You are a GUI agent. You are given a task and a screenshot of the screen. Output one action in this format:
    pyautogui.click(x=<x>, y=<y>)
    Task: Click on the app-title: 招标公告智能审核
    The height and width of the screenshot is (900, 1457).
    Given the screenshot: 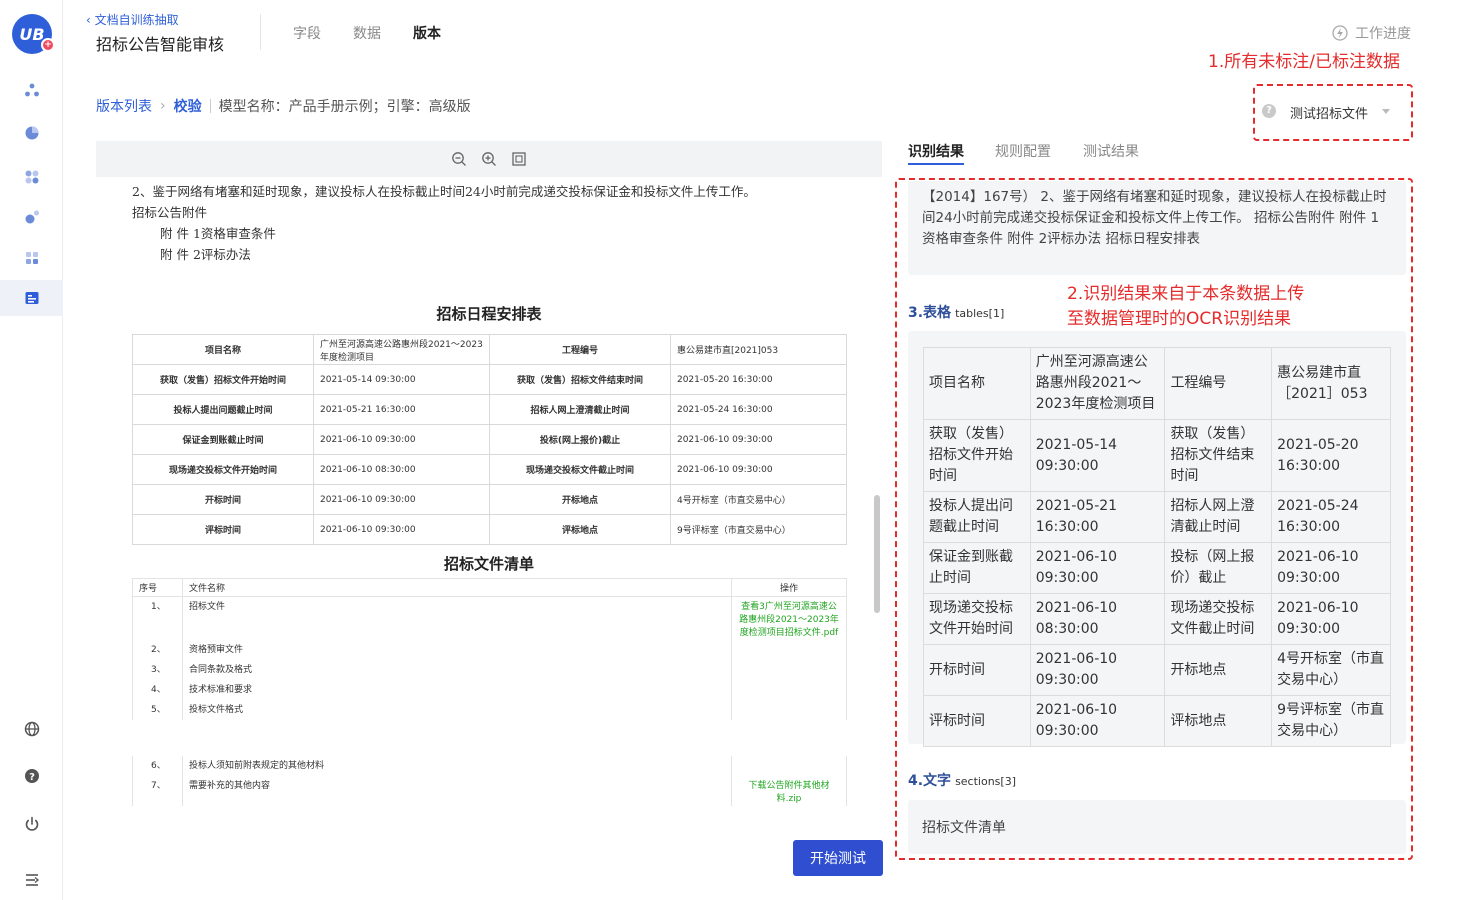 What is the action you would take?
    pyautogui.click(x=160, y=44)
    